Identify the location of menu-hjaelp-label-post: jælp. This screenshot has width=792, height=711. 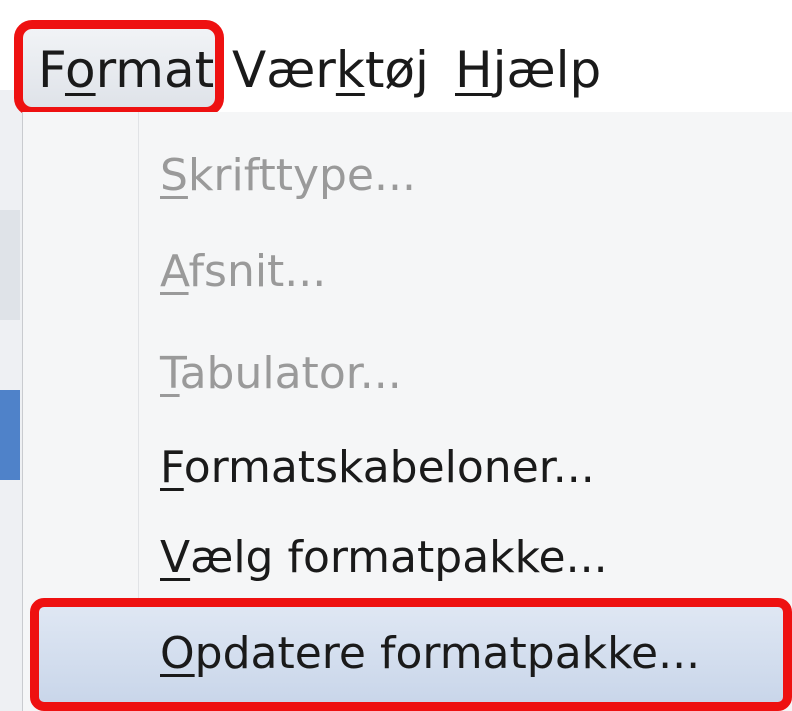
(547, 70).